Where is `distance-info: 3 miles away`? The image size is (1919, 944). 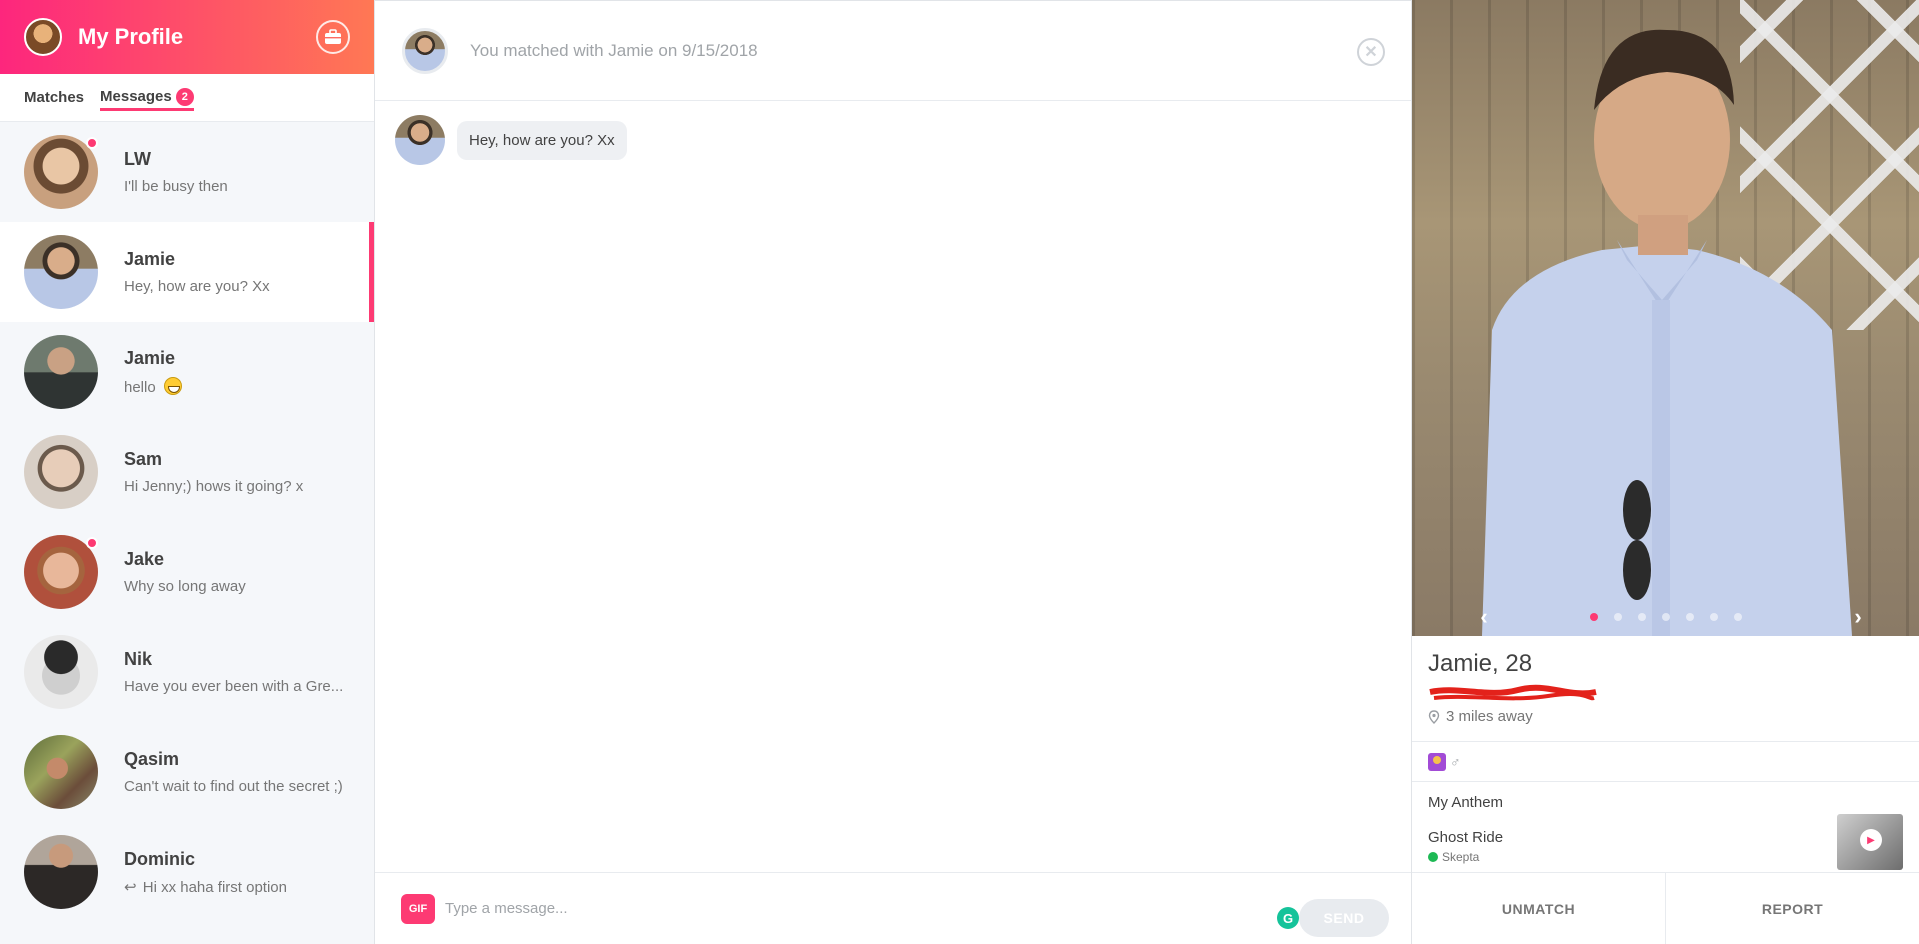 distance-info: 3 miles away is located at coordinates (1665, 716).